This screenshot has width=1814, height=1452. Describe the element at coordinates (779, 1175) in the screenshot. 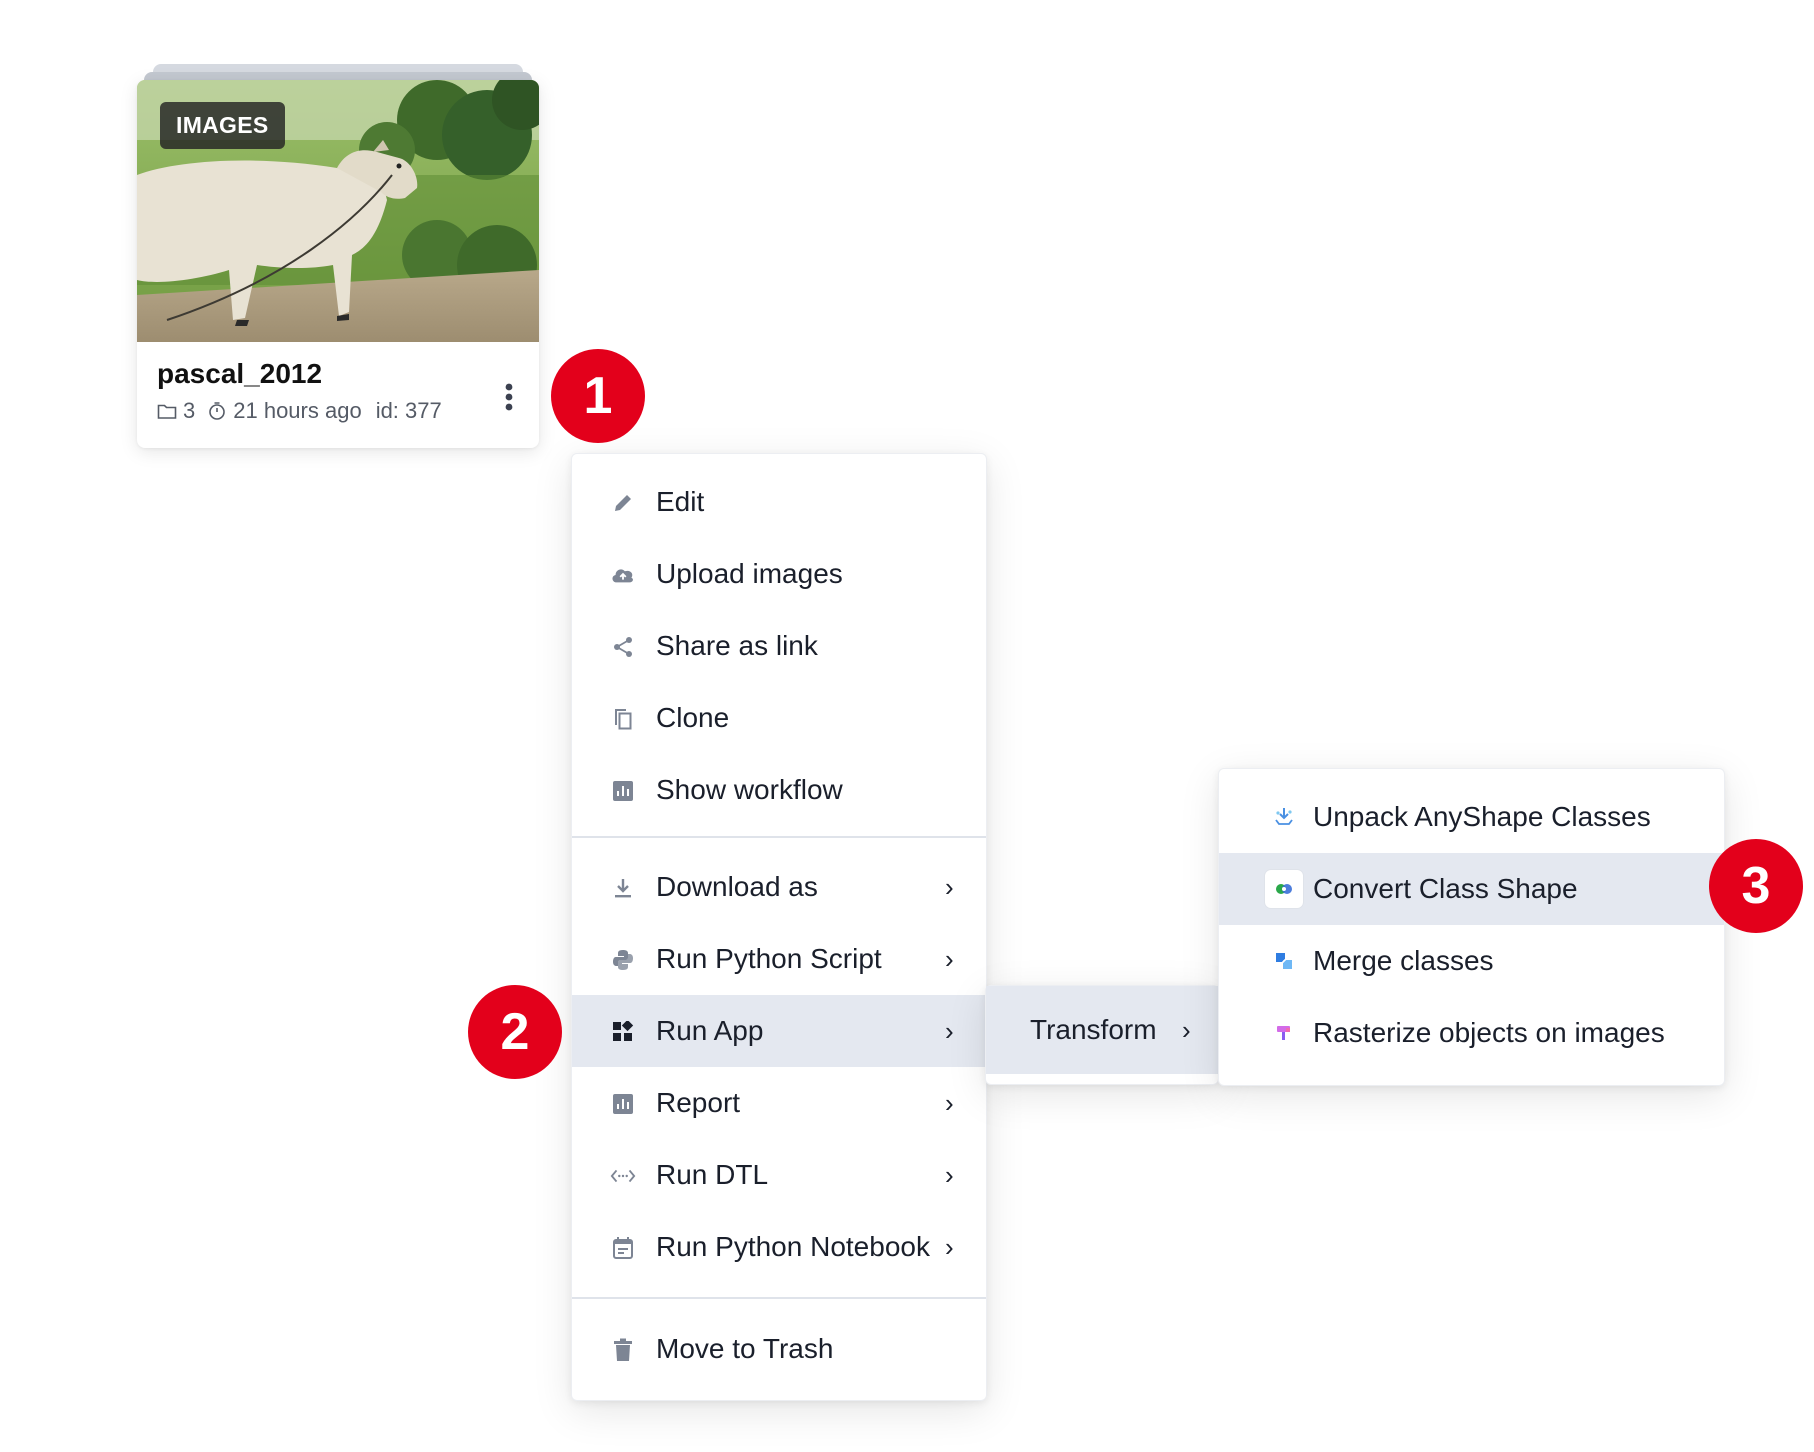

I see `menu-item-run-dtl: Run DTL ›` at that location.